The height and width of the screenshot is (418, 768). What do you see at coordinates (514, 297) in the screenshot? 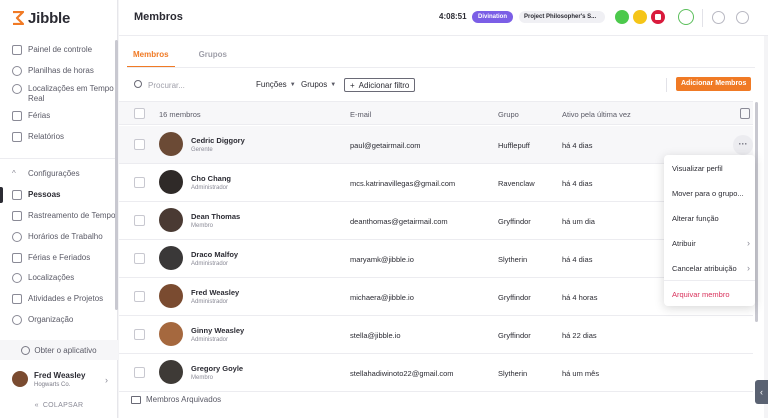
I see `member-group: Gryffindor` at bounding box center [514, 297].